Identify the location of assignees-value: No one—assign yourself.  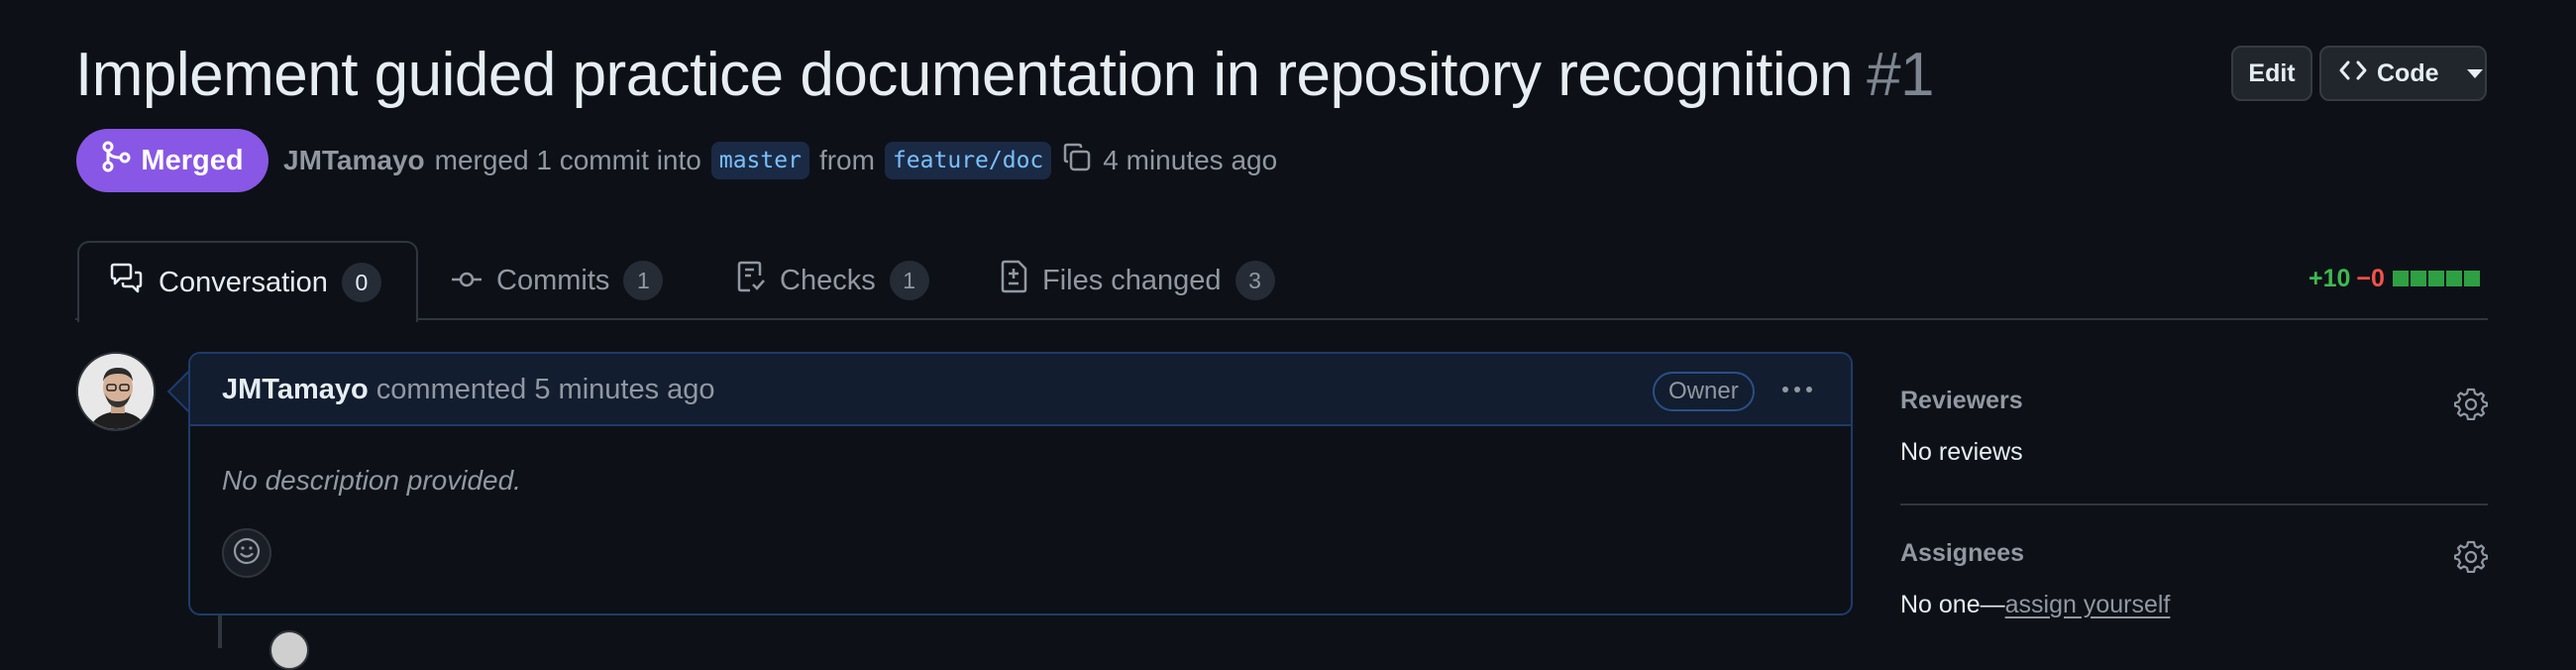
(2035, 605).